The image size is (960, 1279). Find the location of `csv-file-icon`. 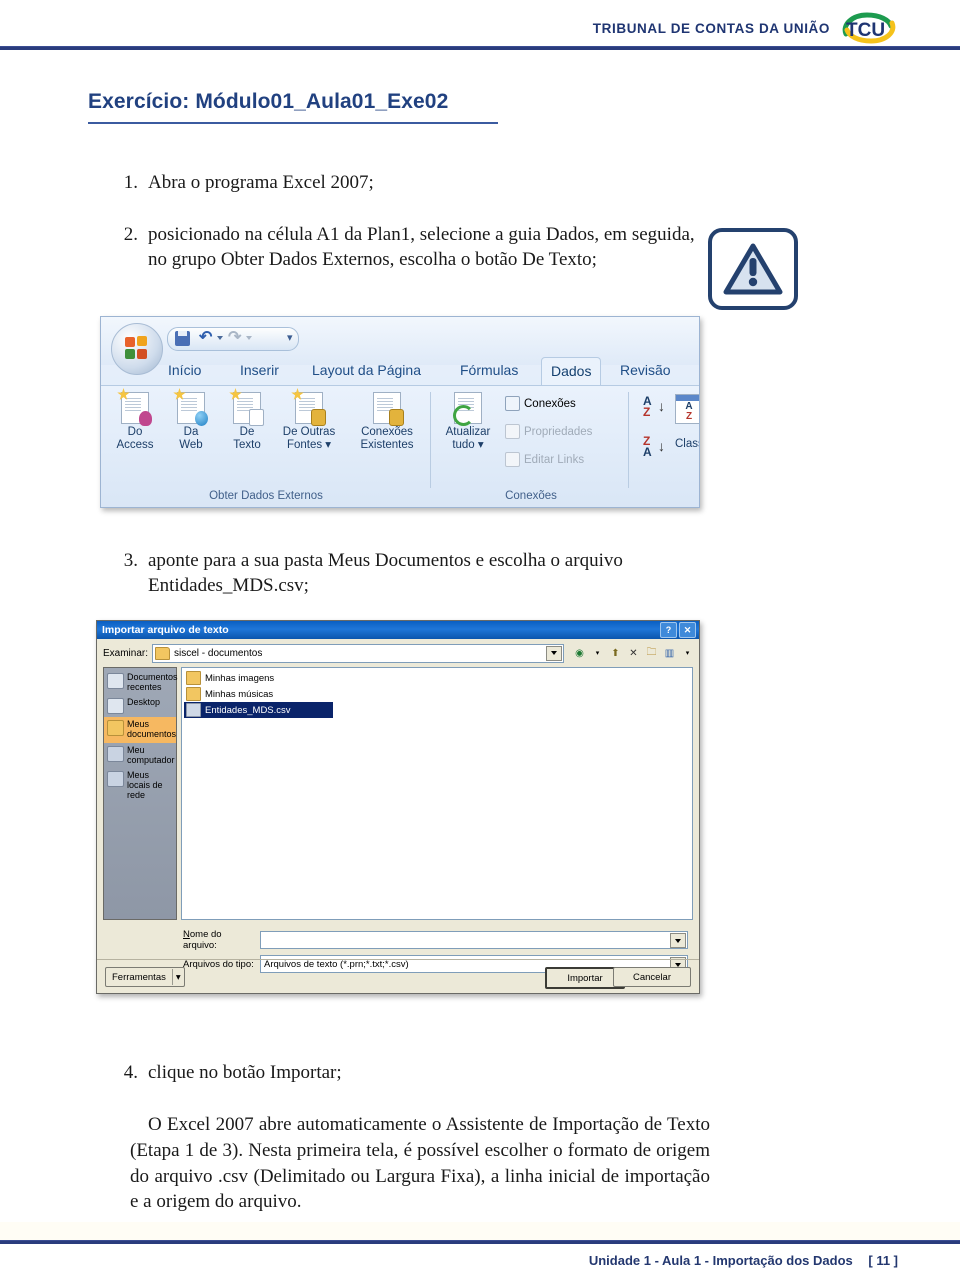

csv-file-icon is located at coordinates (193, 710).